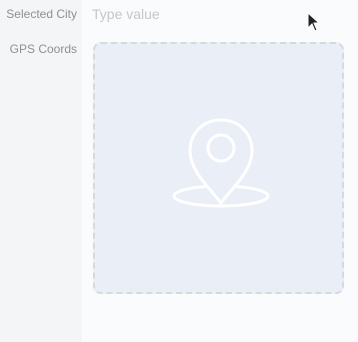  Describe the element at coordinates (221, 163) in the screenshot. I see `map-pin-icon` at that location.